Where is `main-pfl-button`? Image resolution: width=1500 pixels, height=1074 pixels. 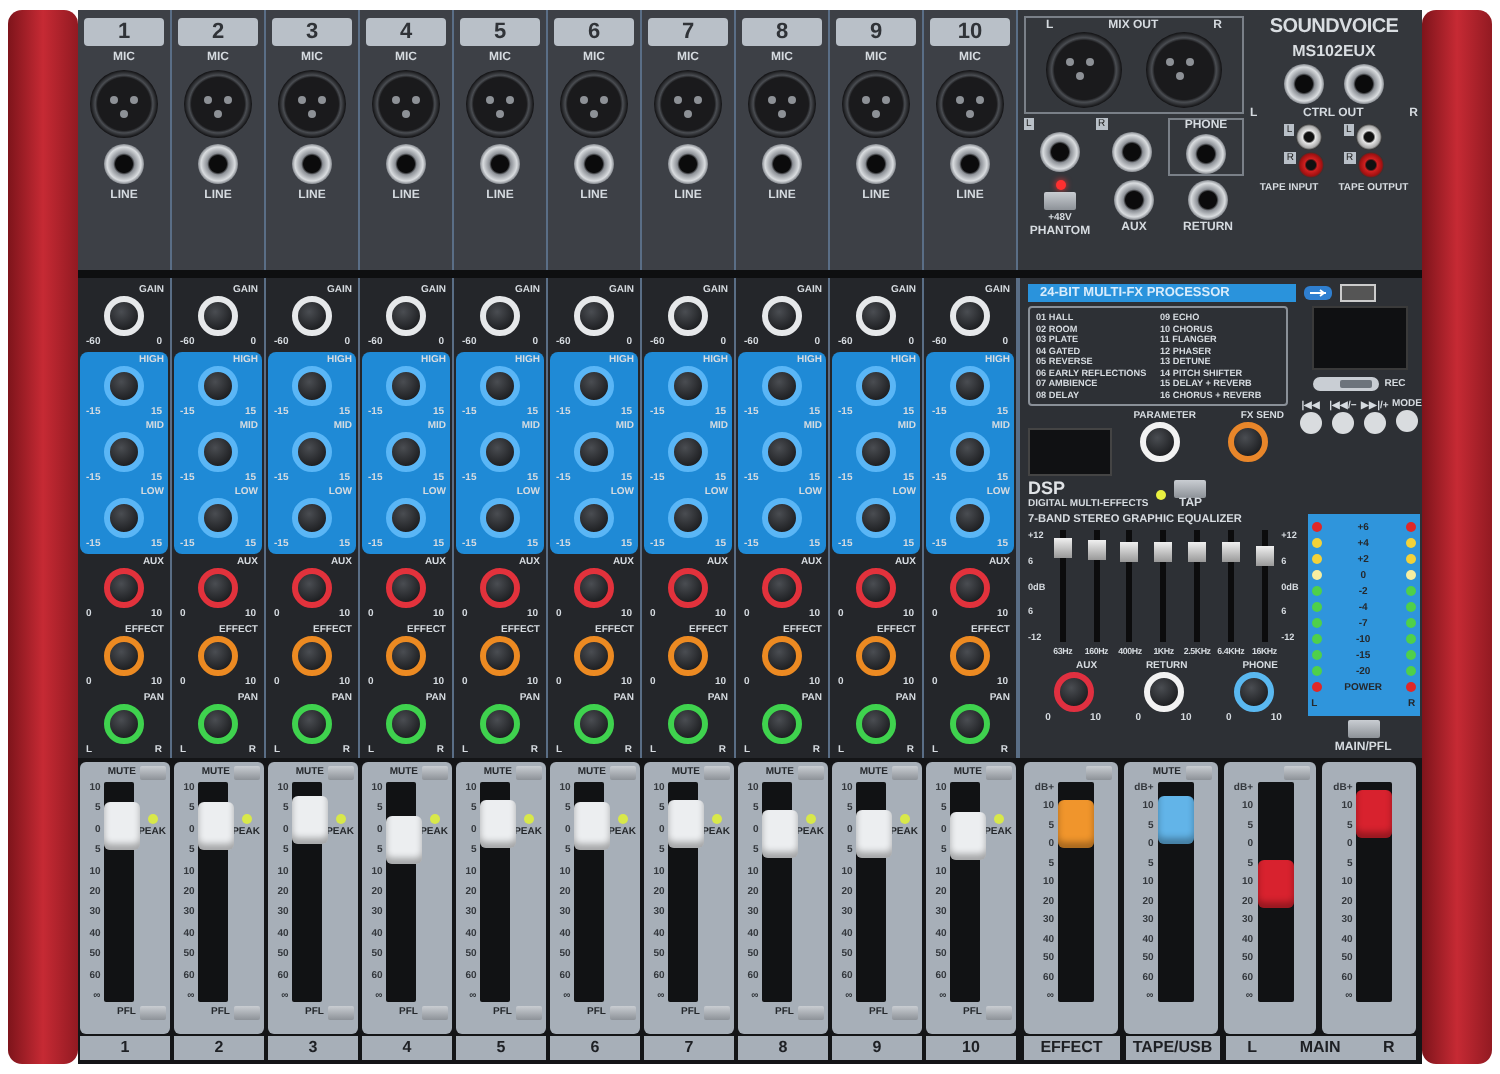 main-pfl-button is located at coordinates (1363, 729).